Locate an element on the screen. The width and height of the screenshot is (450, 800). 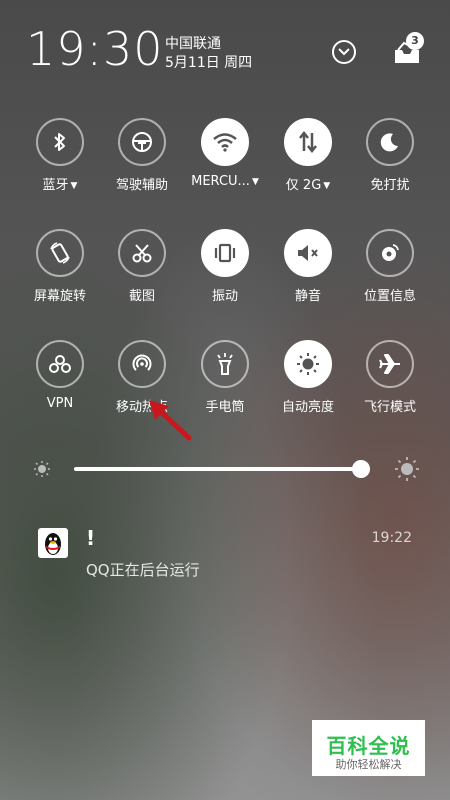
tile-label: 蓝牙 is located at coordinates (55, 185).